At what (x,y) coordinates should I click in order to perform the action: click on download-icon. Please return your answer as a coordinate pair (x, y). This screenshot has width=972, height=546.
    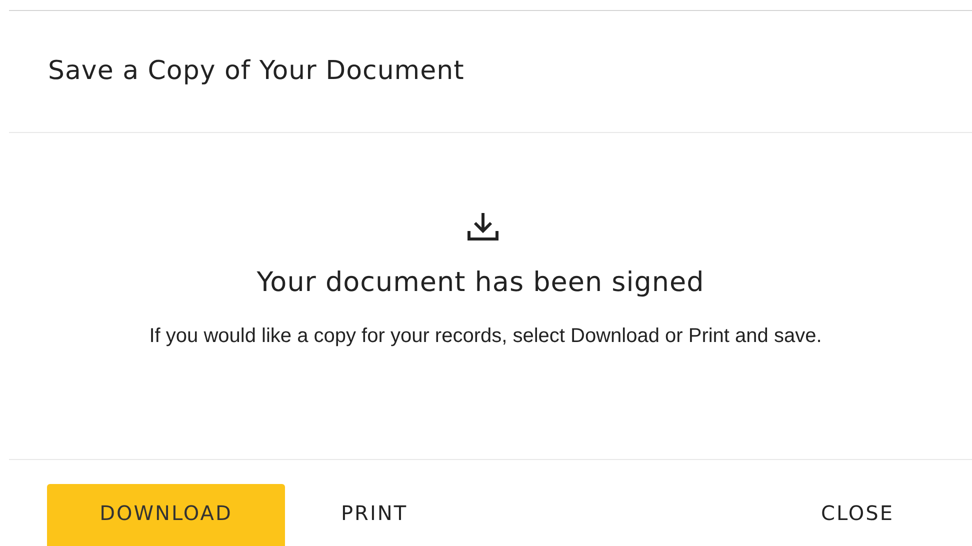
    Looking at the image, I should click on (483, 226).